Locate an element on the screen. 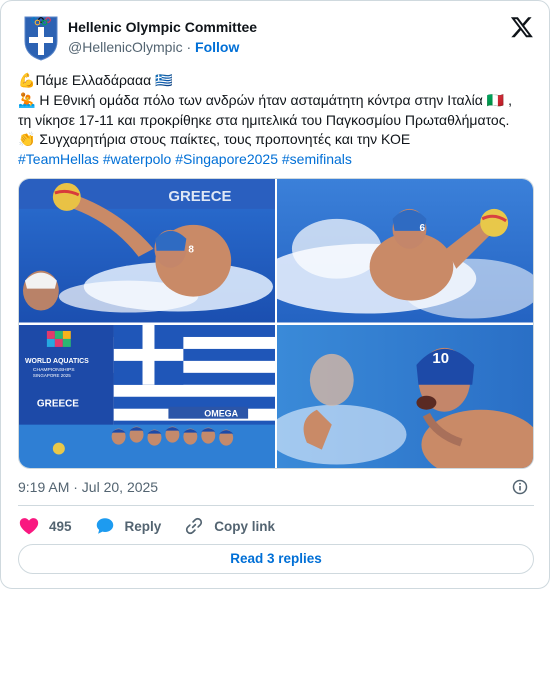 This screenshot has width=550, height=673. author-name: Hellenic Olympic Committee is located at coordinates (162, 27).